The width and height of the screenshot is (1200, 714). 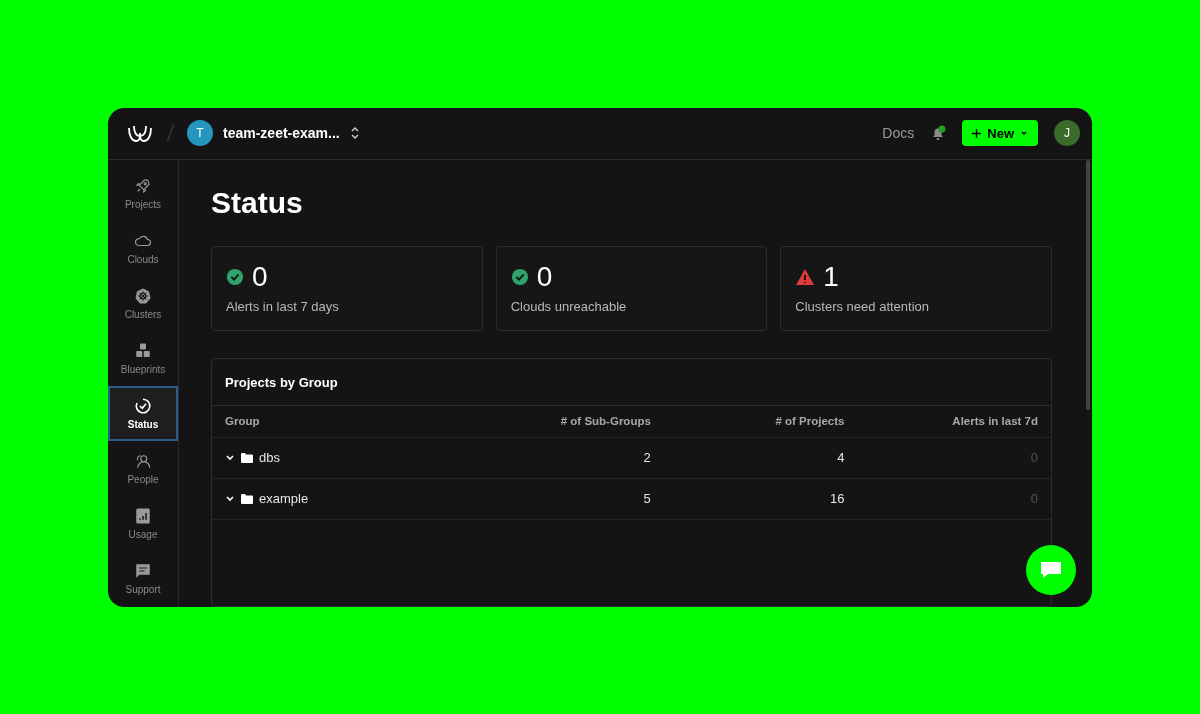 What do you see at coordinates (836, 498) in the screenshot?
I see `table-cell-text: 16` at bounding box center [836, 498].